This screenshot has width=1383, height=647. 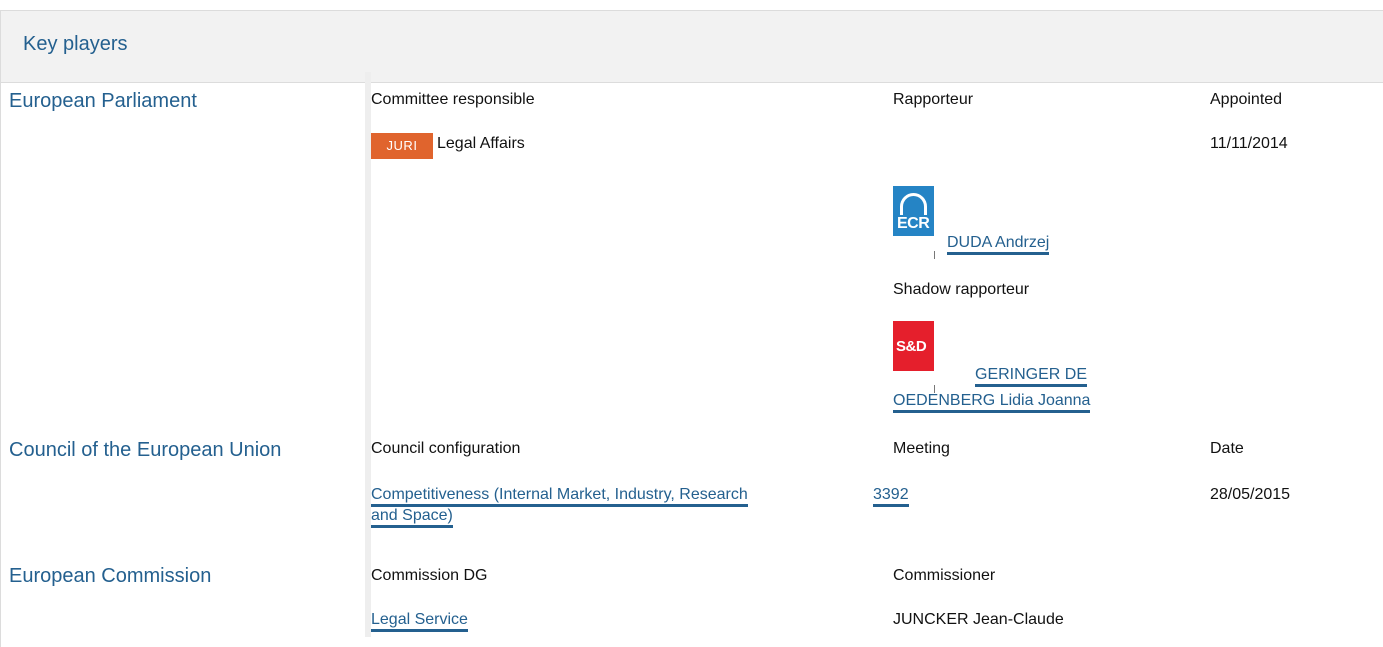 I want to click on shadow-rapporteur-link-line1: GERINGER DE, so click(x=1031, y=375).